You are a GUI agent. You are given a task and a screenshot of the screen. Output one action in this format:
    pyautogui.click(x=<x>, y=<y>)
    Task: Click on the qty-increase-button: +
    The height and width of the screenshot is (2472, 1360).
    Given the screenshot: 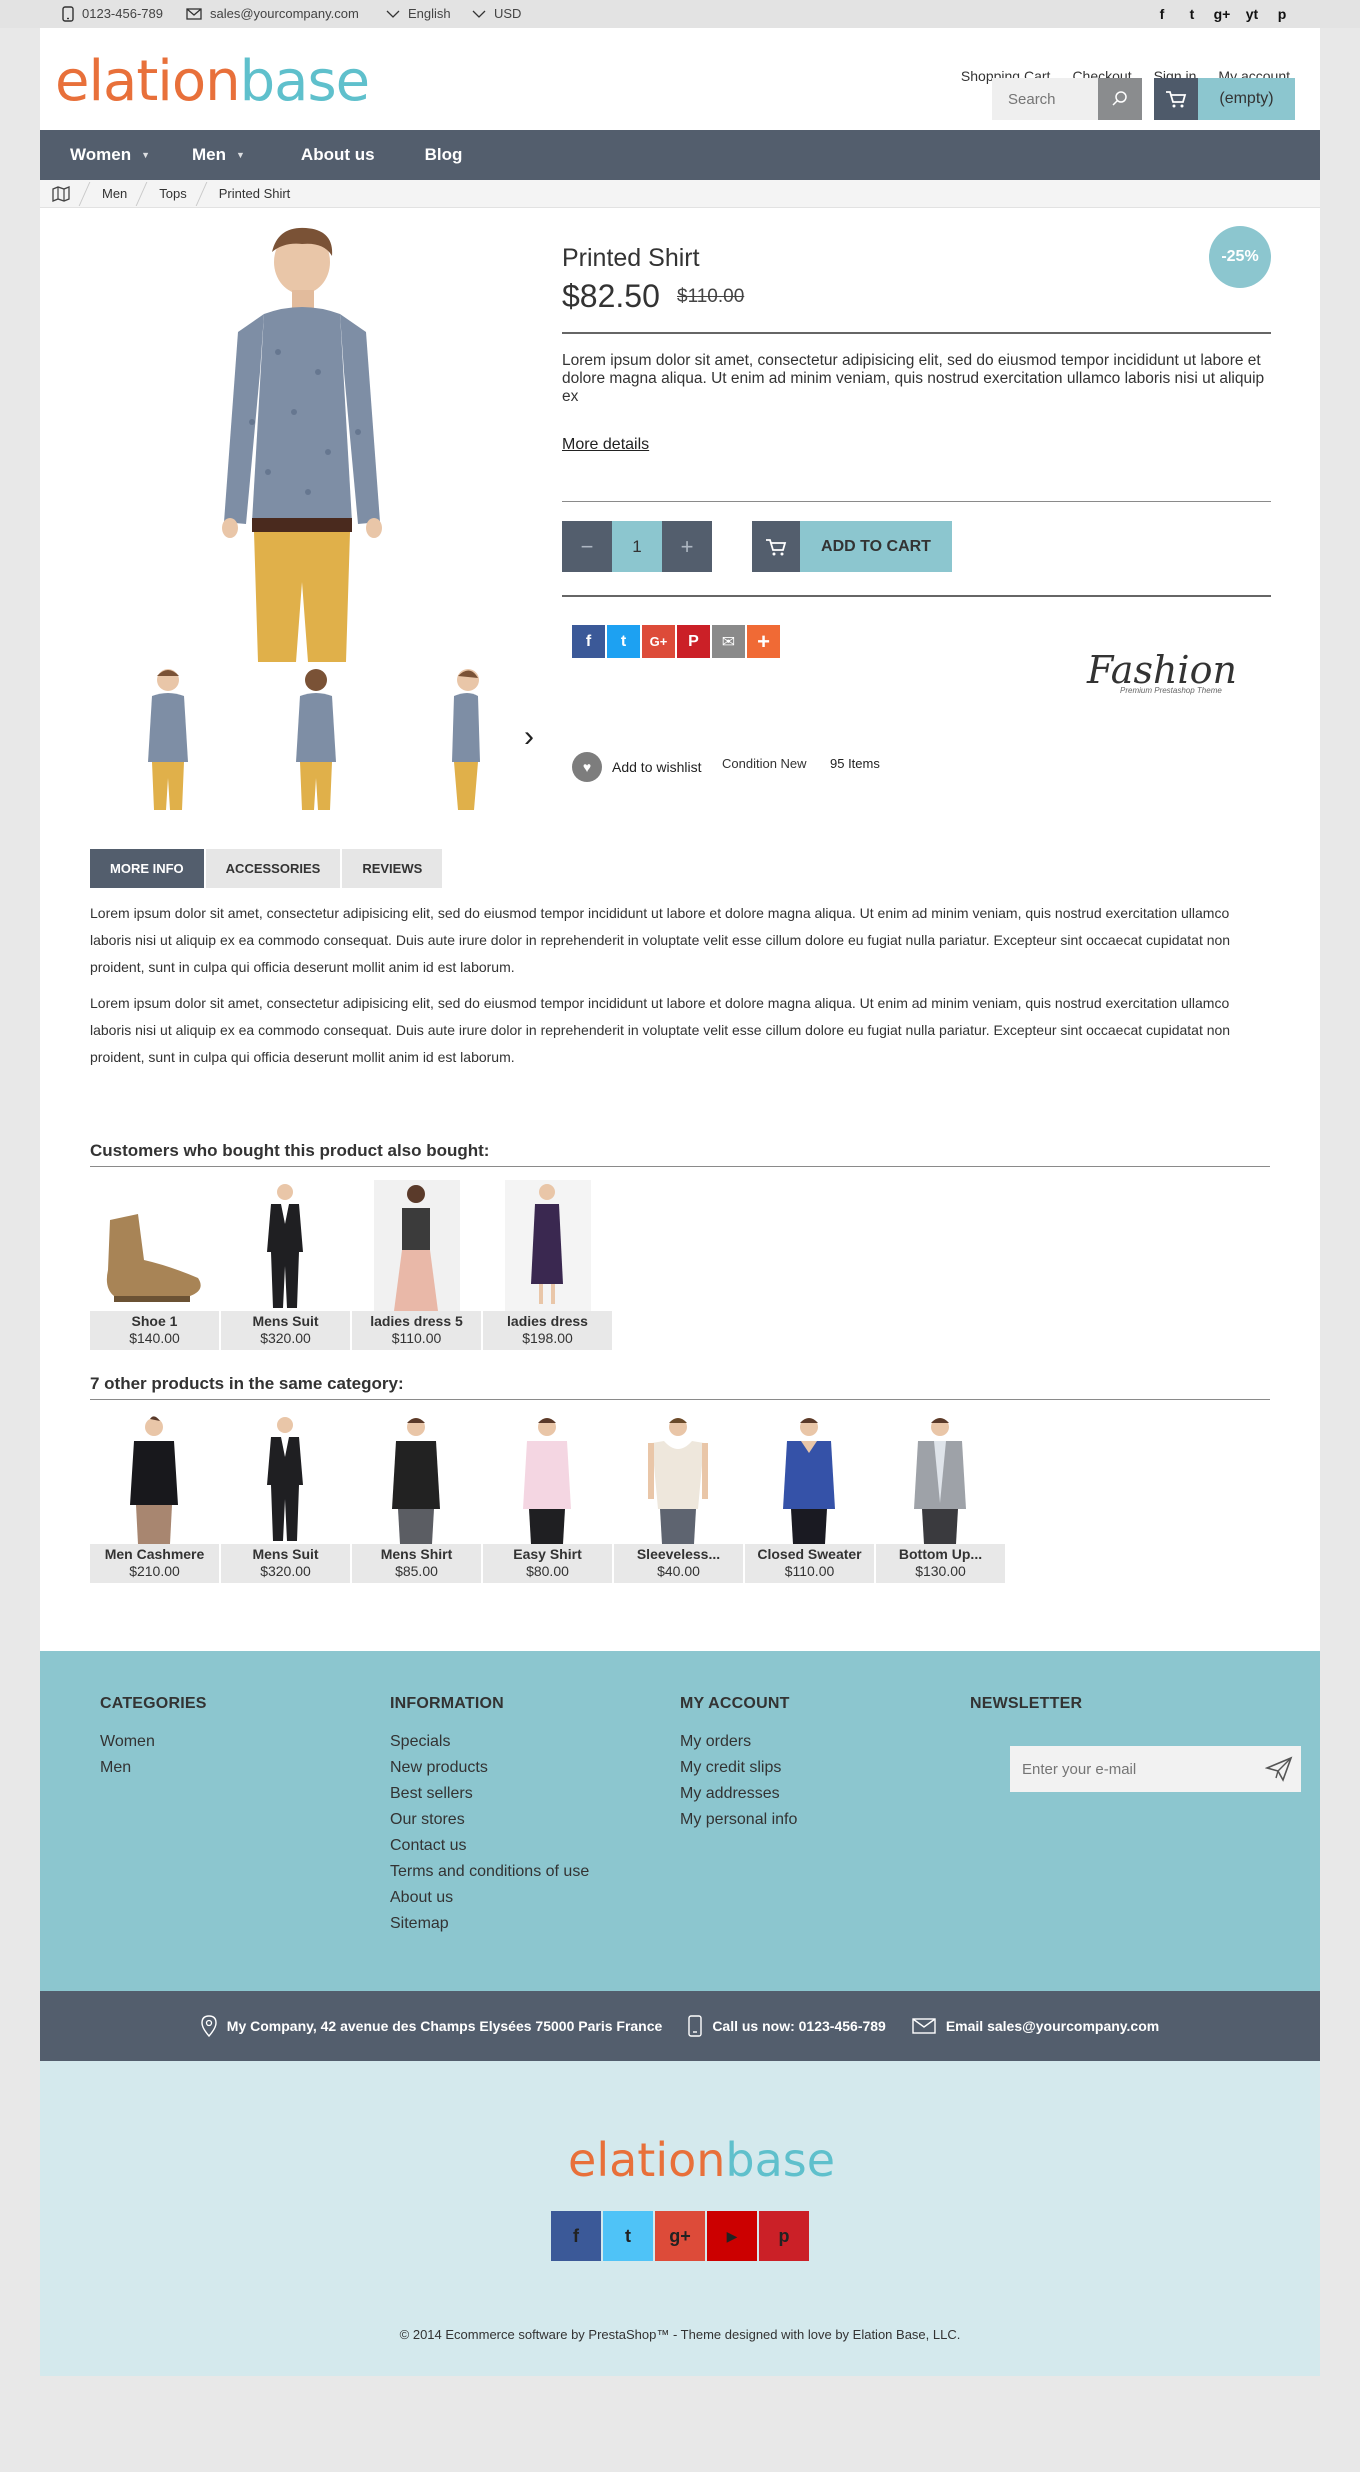 What is the action you would take?
    pyautogui.click(x=687, y=546)
    